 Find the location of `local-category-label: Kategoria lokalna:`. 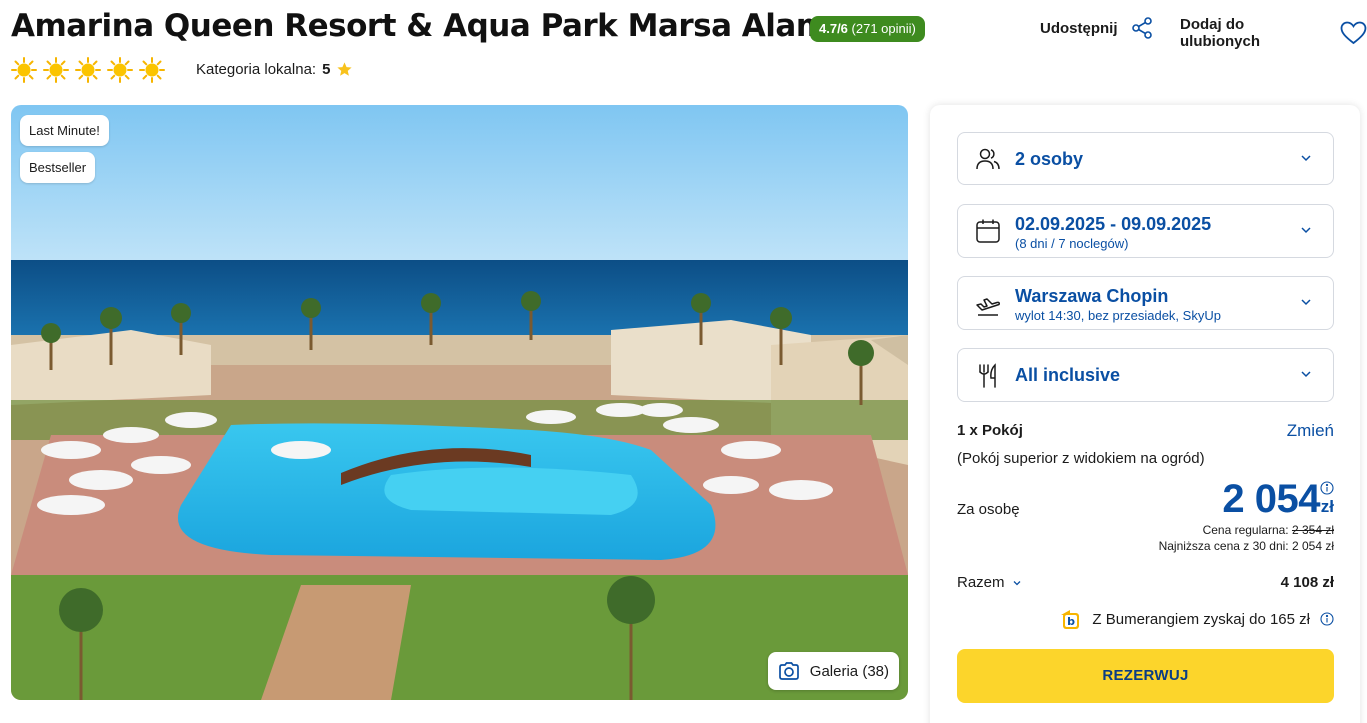

local-category-label: Kategoria lokalna: is located at coordinates (256, 69).